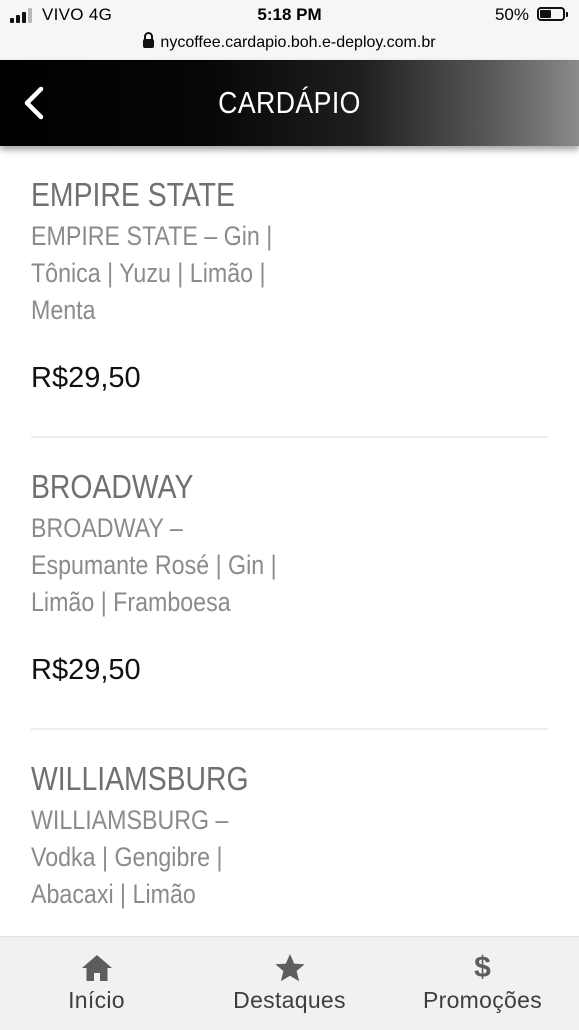 Image resolution: width=579 pixels, height=1030 pixels. What do you see at coordinates (482, 967) in the screenshot?
I see `dollar-icon: $` at bounding box center [482, 967].